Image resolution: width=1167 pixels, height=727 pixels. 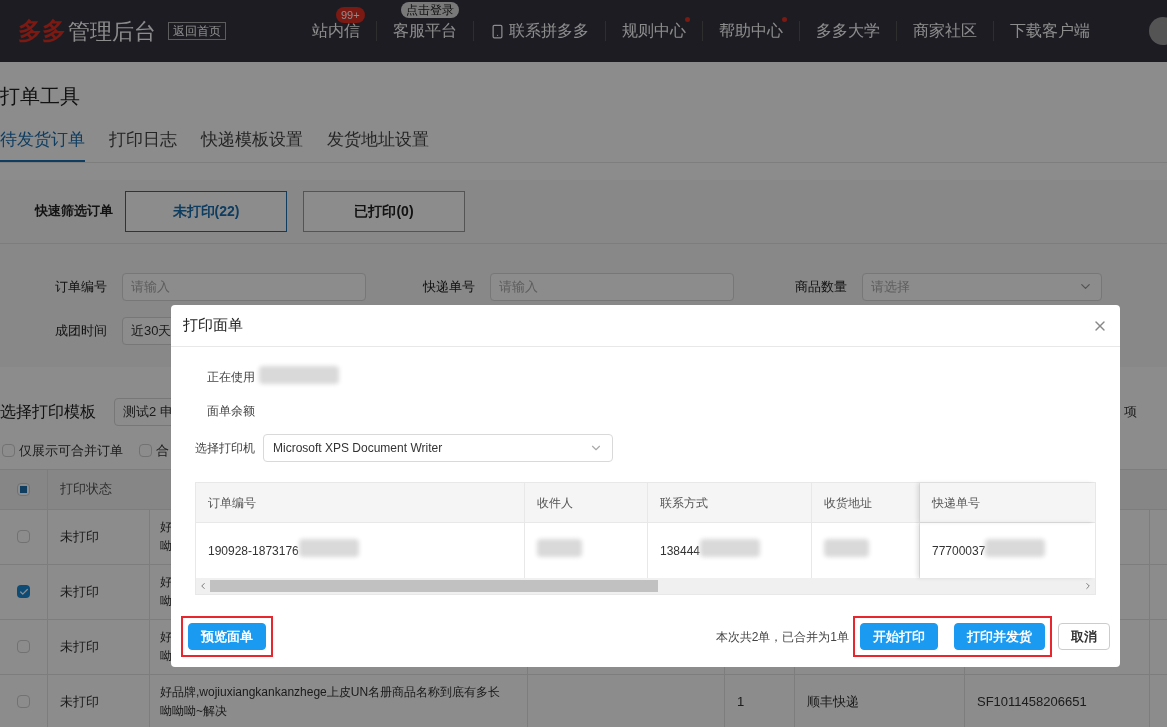 What do you see at coordinates (782, 637) in the screenshot?
I see `summary-text: 本次共2单，已合并为1单` at bounding box center [782, 637].